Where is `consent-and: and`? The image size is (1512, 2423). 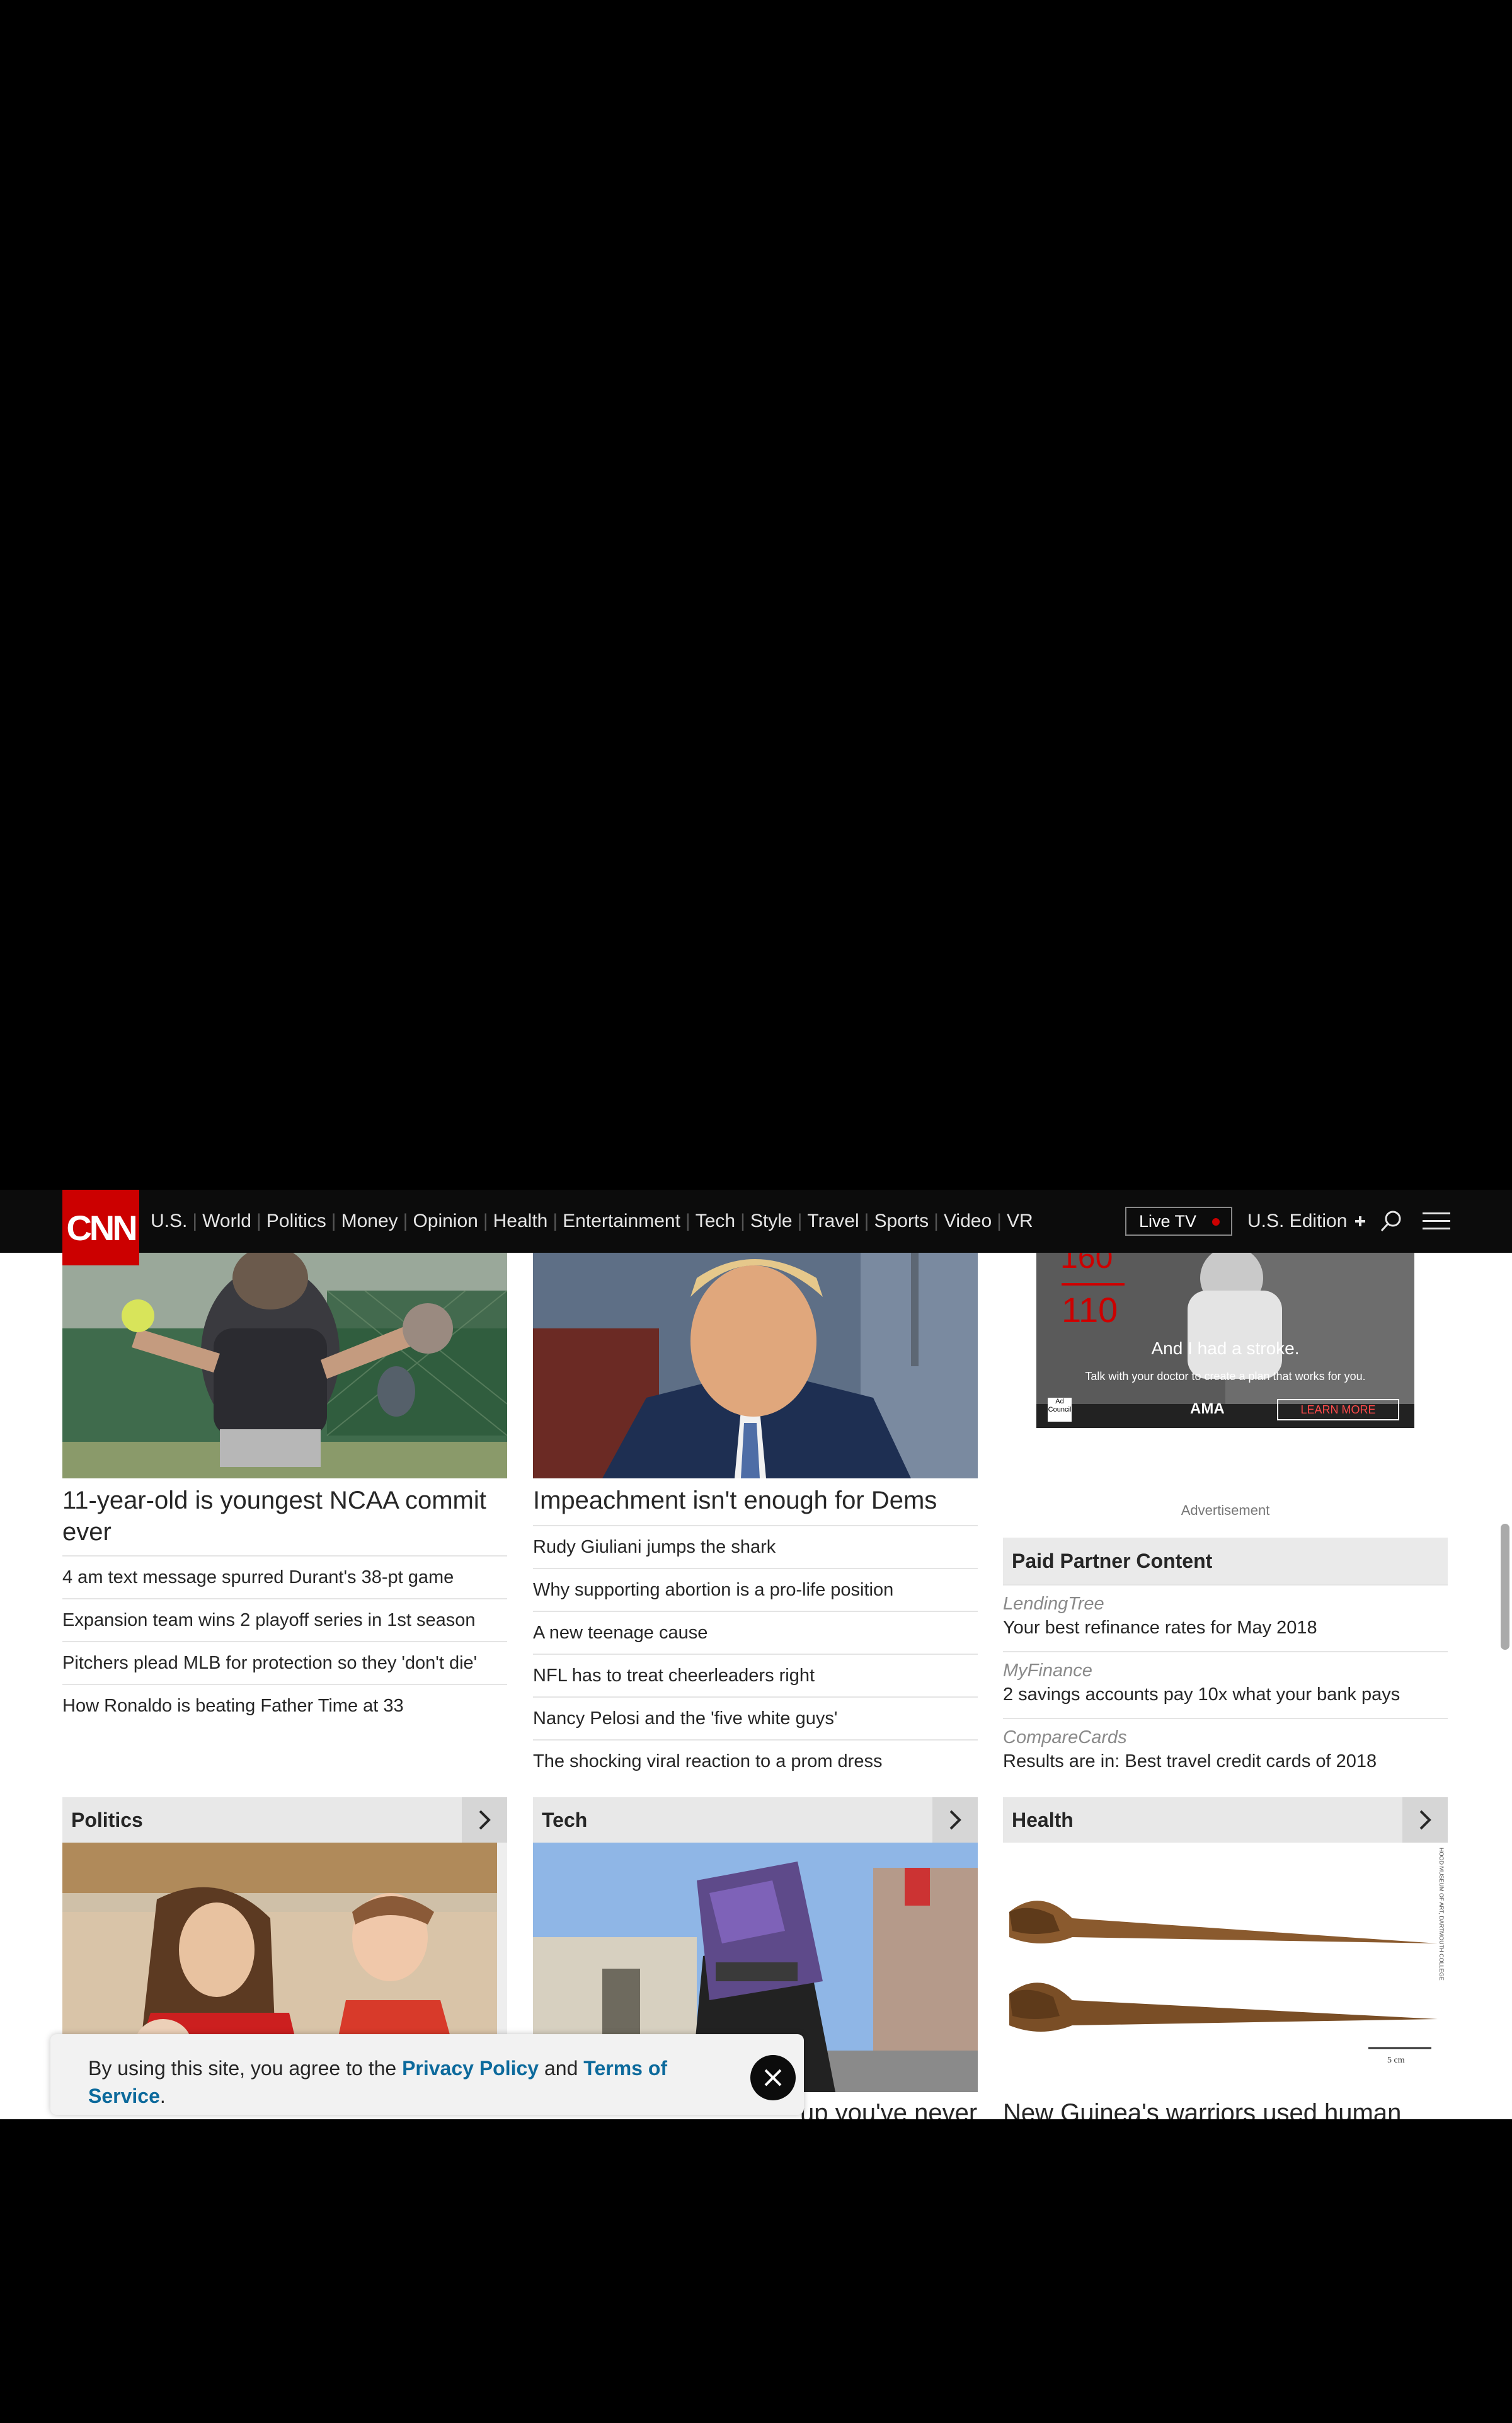 consent-and: and is located at coordinates (561, 2068).